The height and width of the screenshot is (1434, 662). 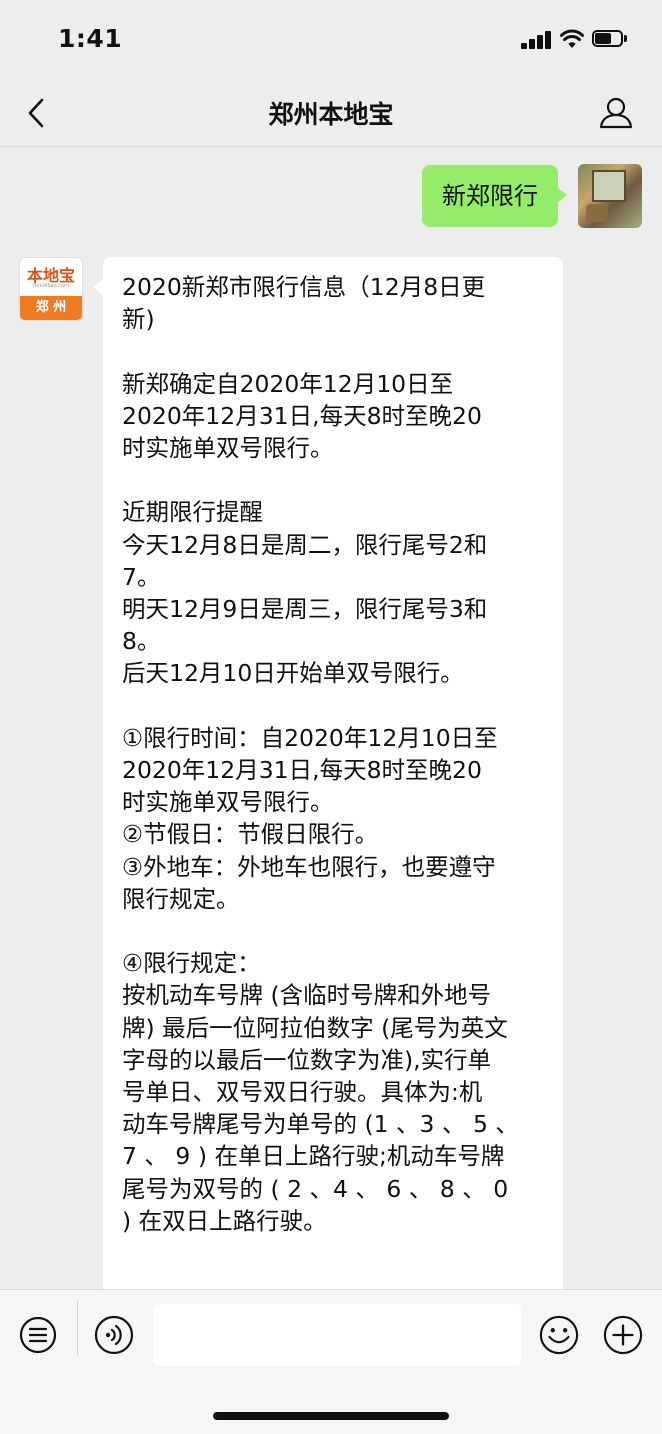 I want to click on message-line: 字母的以最后一位数字为准),实行单, so click(x=307, y=1059).